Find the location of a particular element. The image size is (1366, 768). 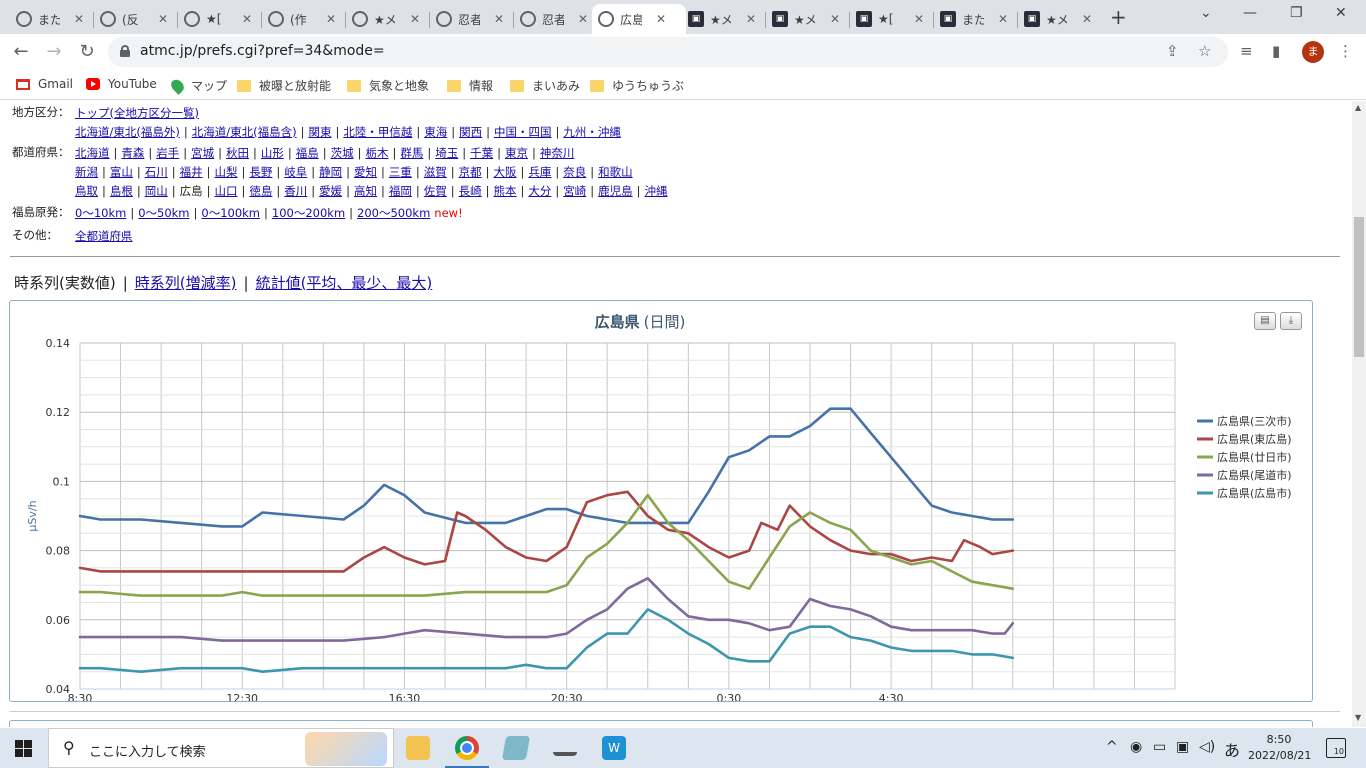

clock: 8:50 2022/08/21 is located at coordinates (1279, 748).